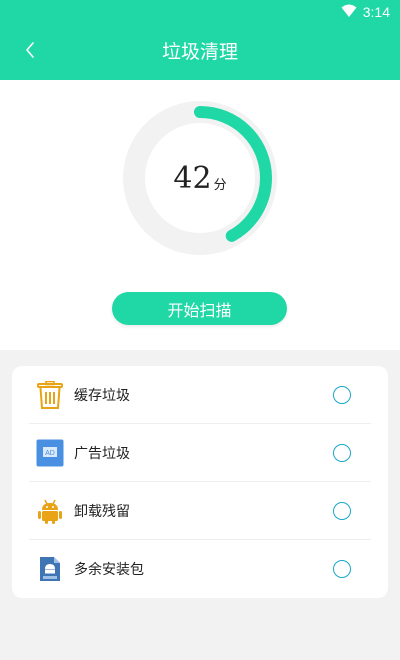  What do you see at coordinates (200, 511) in the screenshot?
I see `list-item-uninstall-residue: 卸载残留` at bounding box center [200, 511].